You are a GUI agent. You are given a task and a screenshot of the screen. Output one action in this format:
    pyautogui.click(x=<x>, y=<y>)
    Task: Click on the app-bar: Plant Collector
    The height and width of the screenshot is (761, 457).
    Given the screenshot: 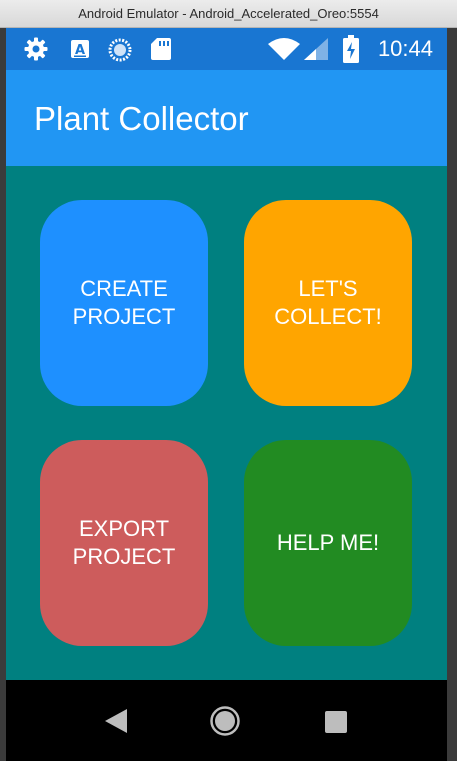 What is the action you would take?
    pyautogui.click(x=226, y=118)
    